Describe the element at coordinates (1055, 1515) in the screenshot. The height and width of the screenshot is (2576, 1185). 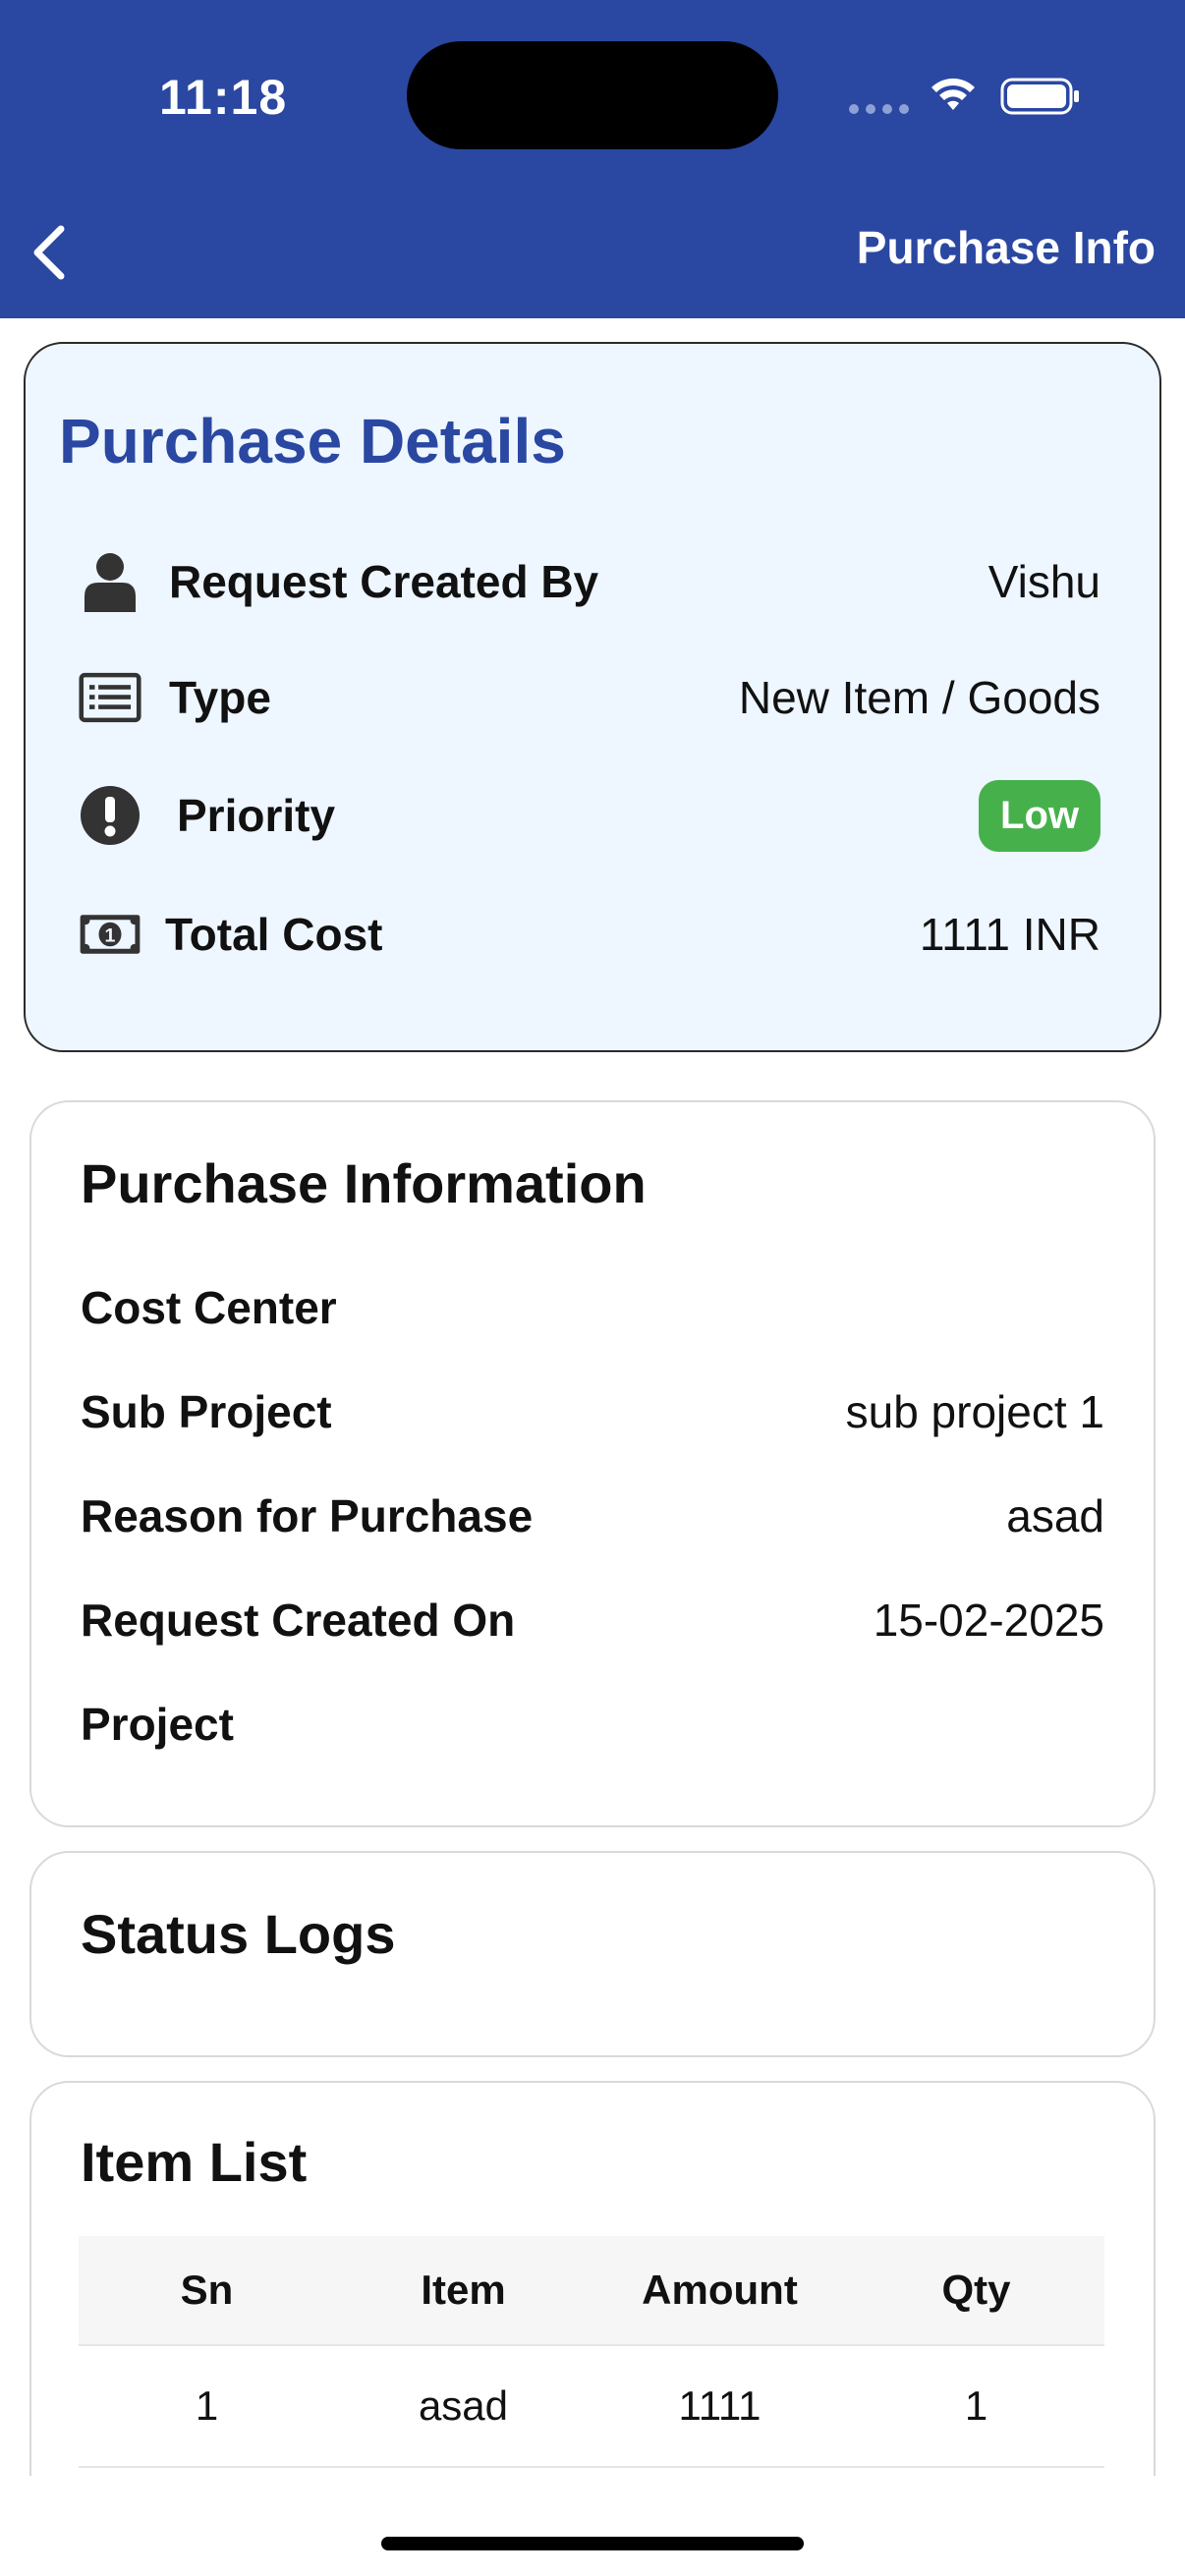
I see `reason-for-purchase-value: asad` at that location.